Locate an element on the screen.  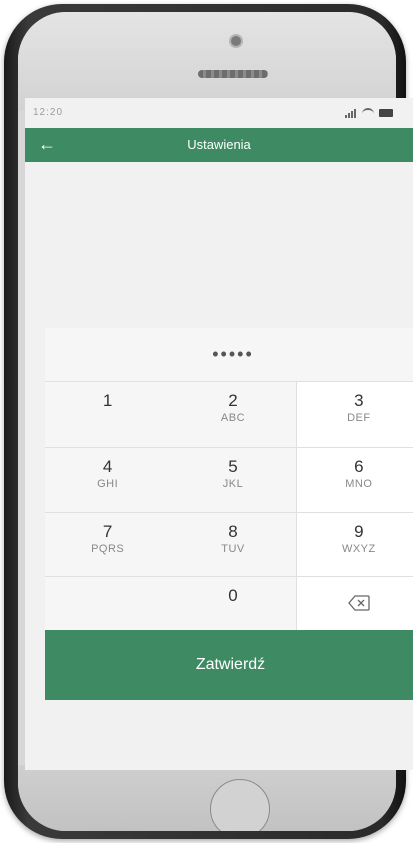
pin-display: ••••• is located at coordinates (229, 355).